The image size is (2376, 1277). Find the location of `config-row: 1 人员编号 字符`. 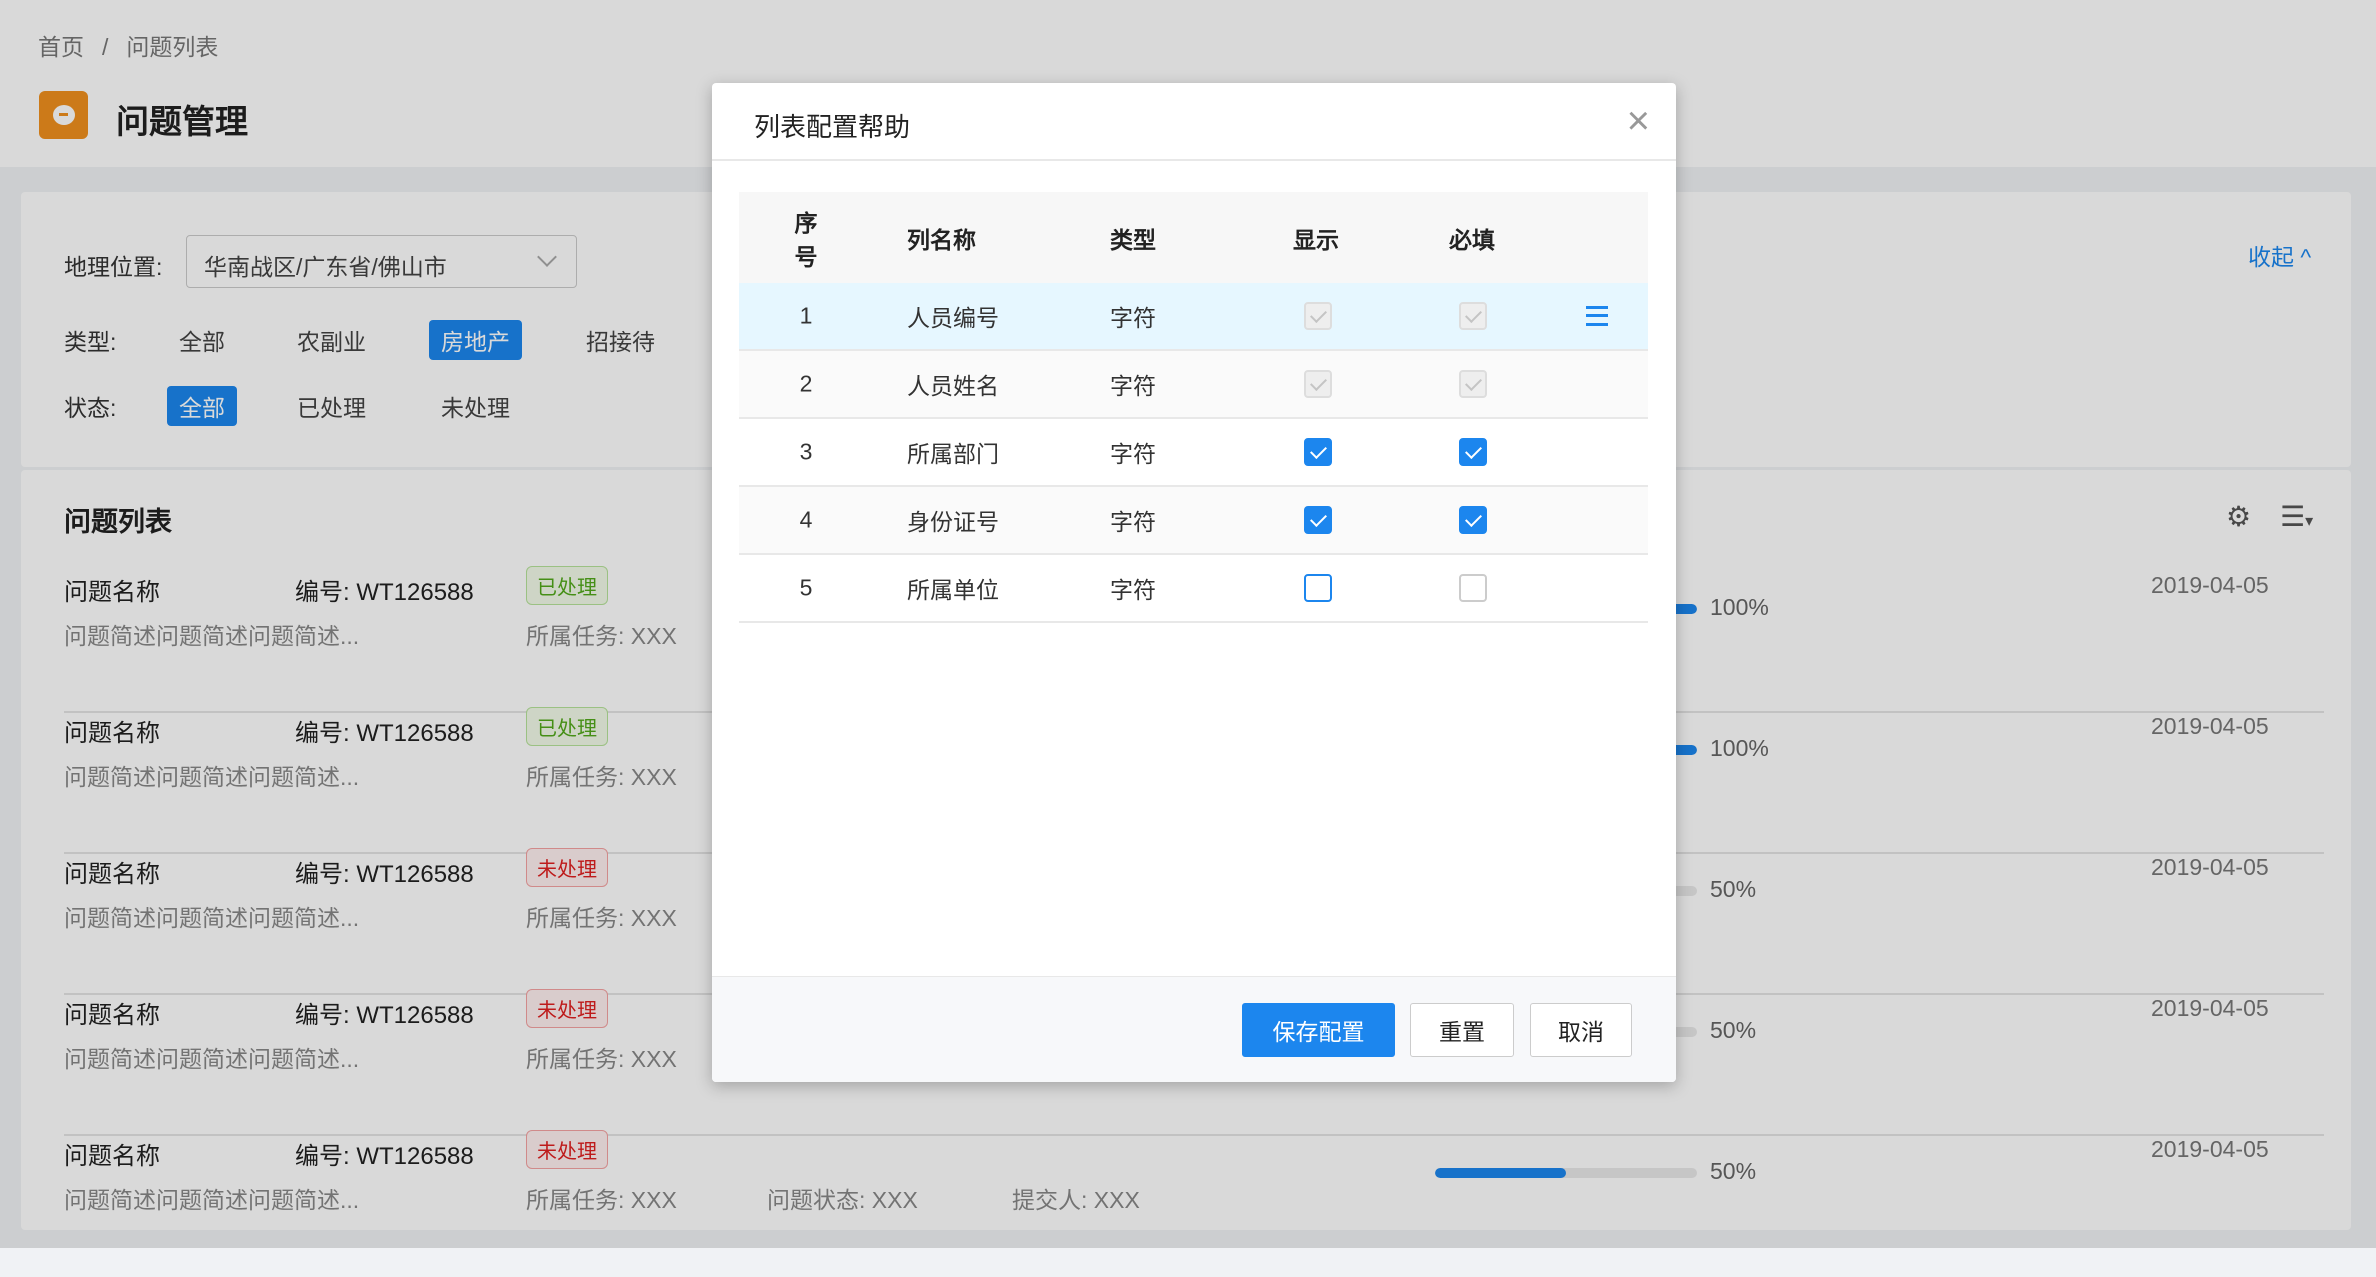

config-row: 1 人员编号 字符 is located at coordinates (1193, 317).